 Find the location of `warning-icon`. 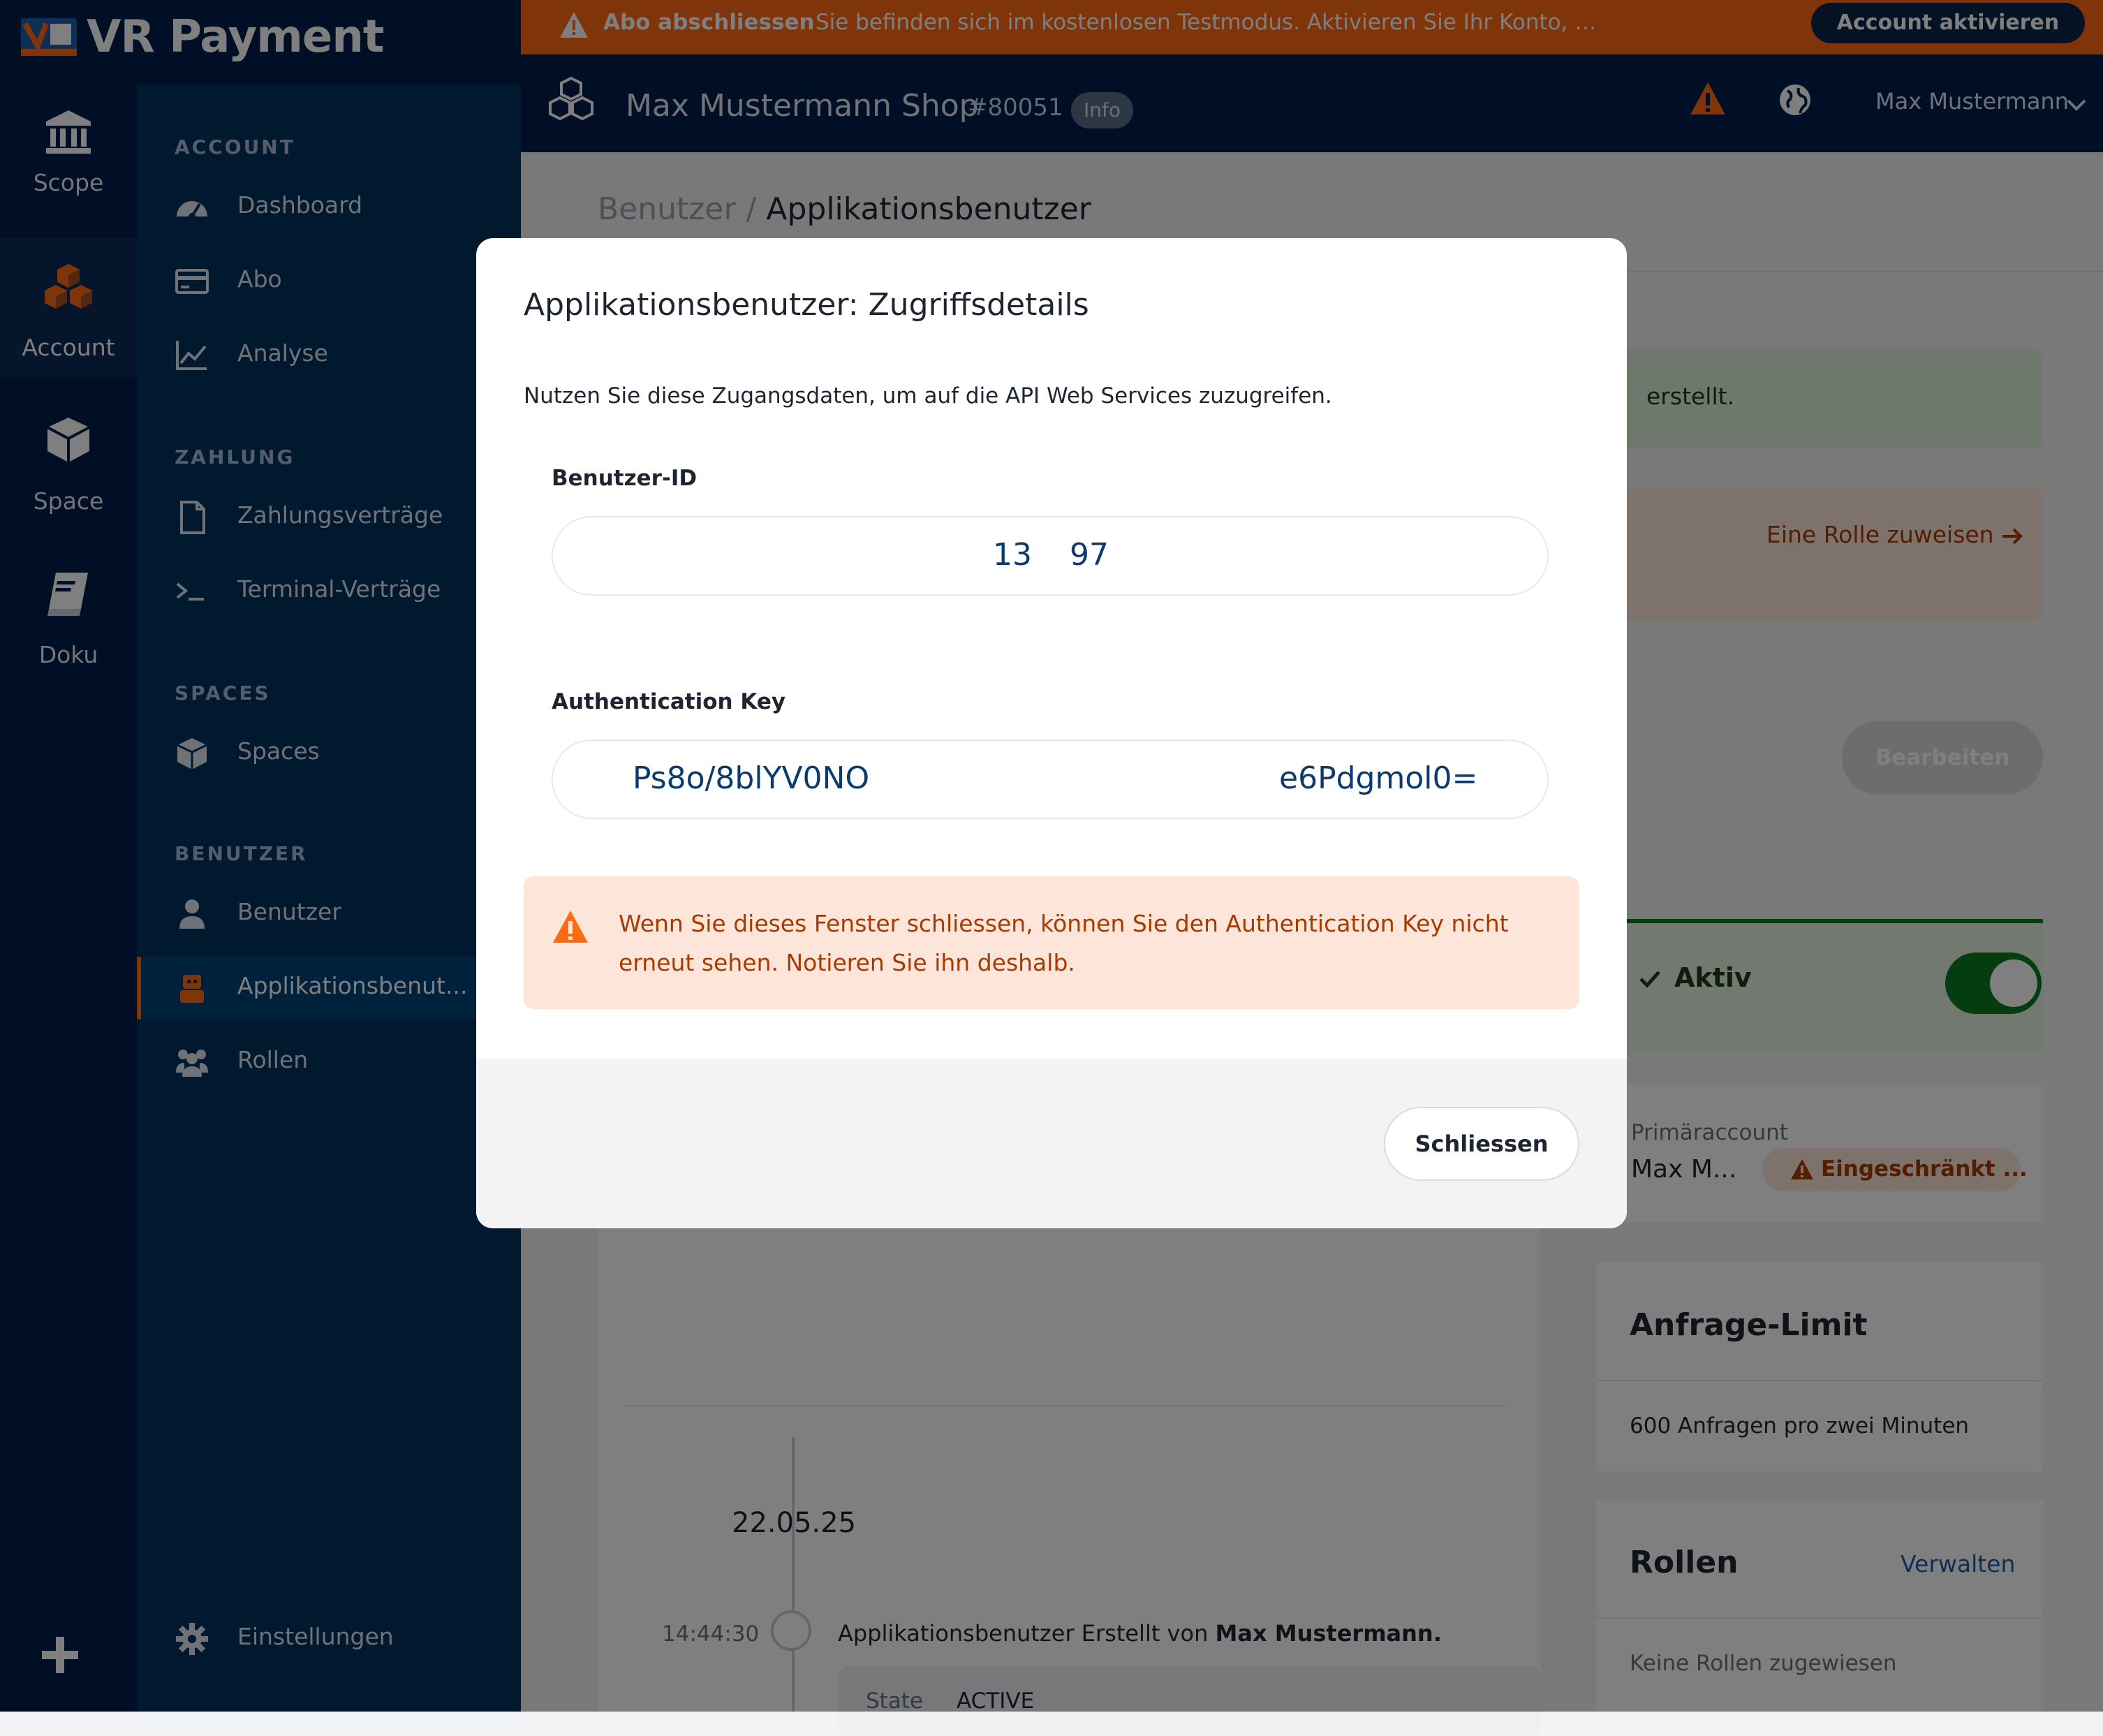

warning-icon is located at coordinates (570, 927).